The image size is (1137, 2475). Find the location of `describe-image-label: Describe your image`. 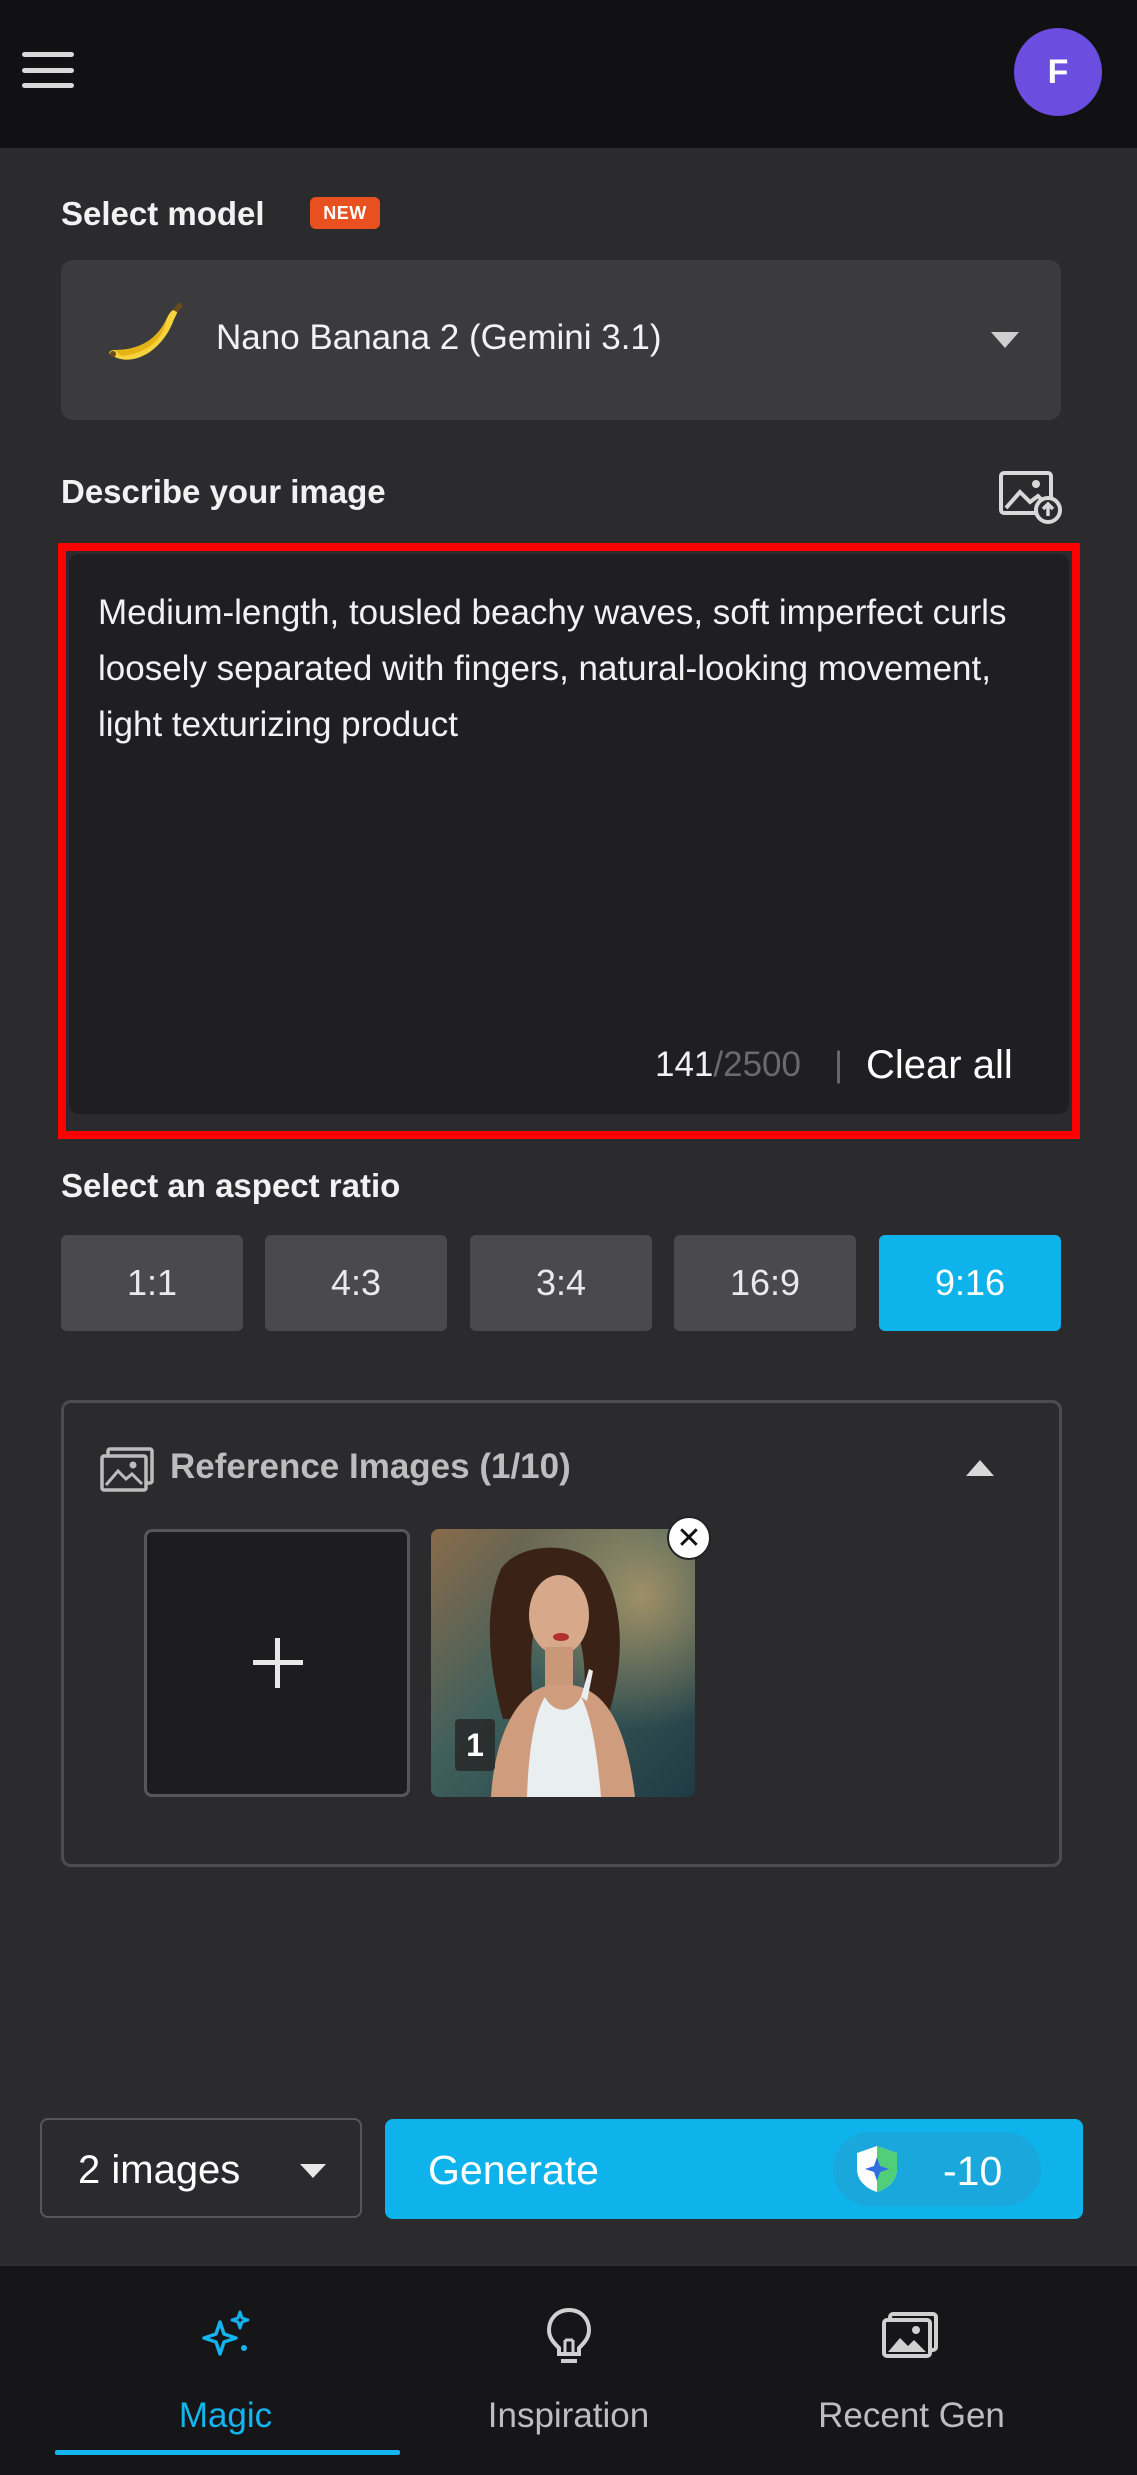

describe-image-label: Describe your image is located at coordinates (223, 491).